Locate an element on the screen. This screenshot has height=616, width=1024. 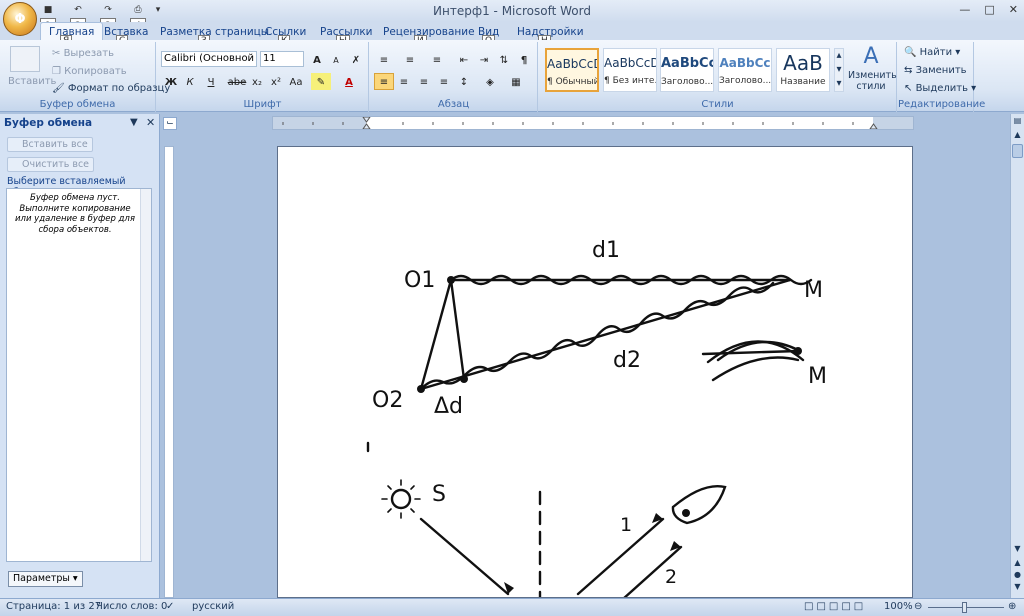
undo-icon: ↶2 is located at coordinates (78, 18).